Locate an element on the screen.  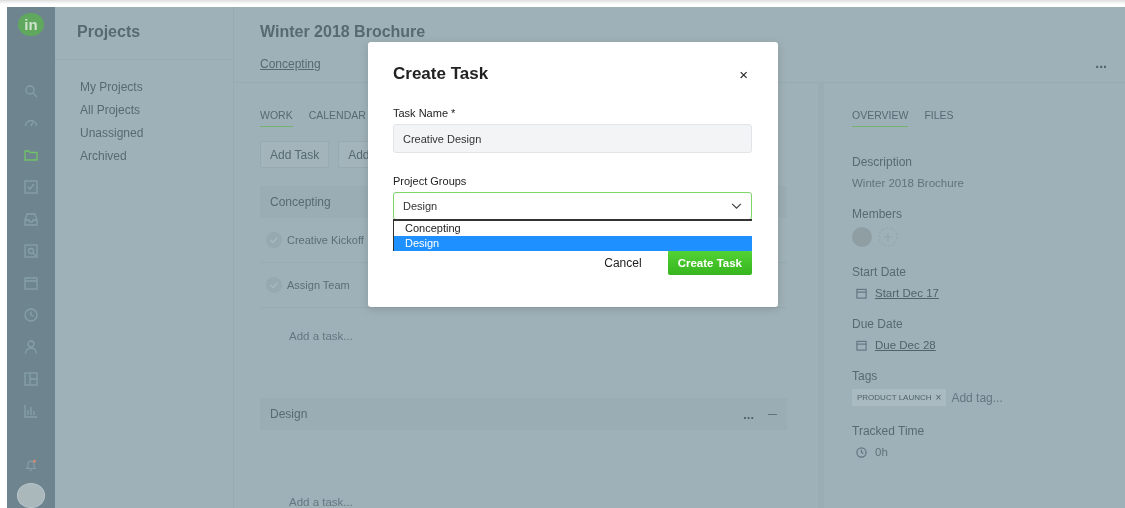
tag-label: PRODUCT LAUNCH is located at coordinates (894, 397).